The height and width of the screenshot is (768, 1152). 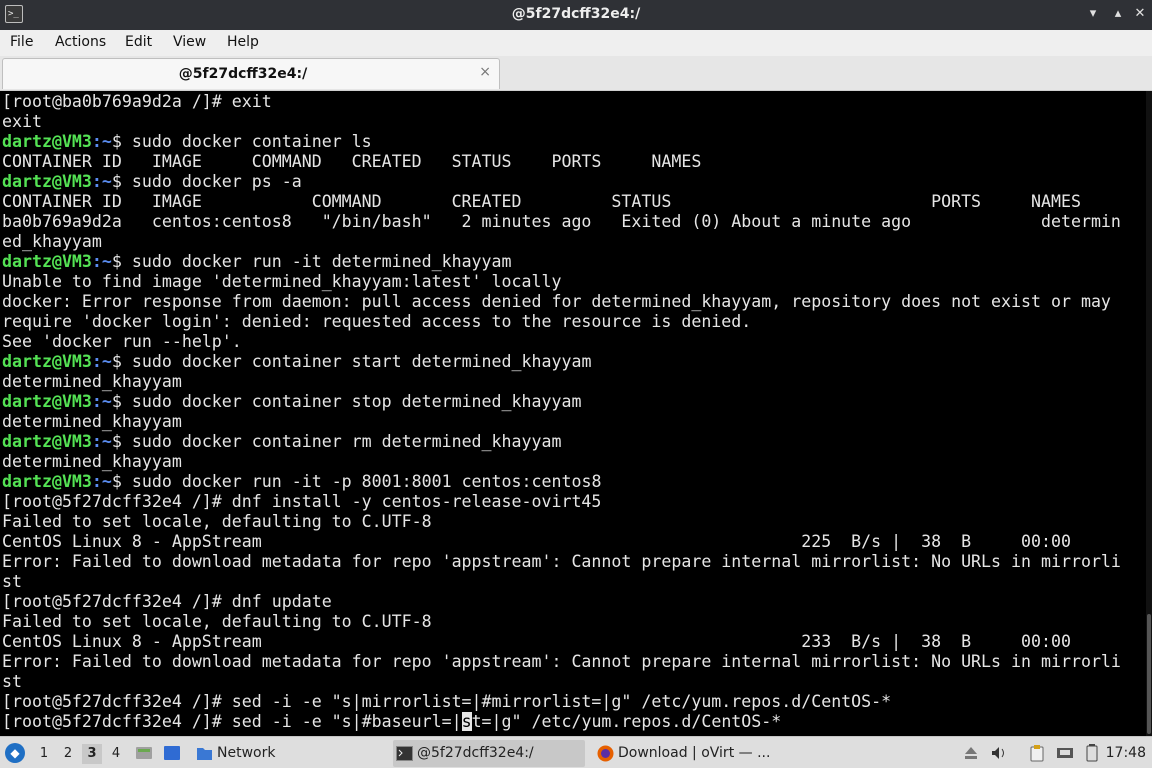 What do you see at coordinates (22, 121) in the screenshot?
I see `line-text: exit` at bounding box center [22, 121].